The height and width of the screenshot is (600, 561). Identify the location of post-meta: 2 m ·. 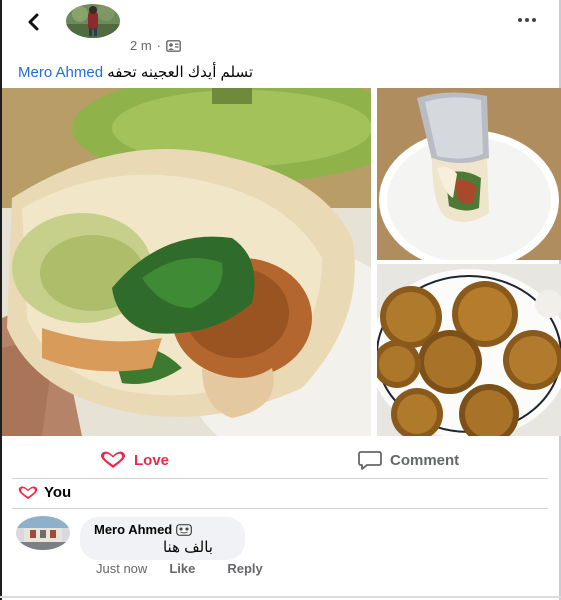
(155, 45).